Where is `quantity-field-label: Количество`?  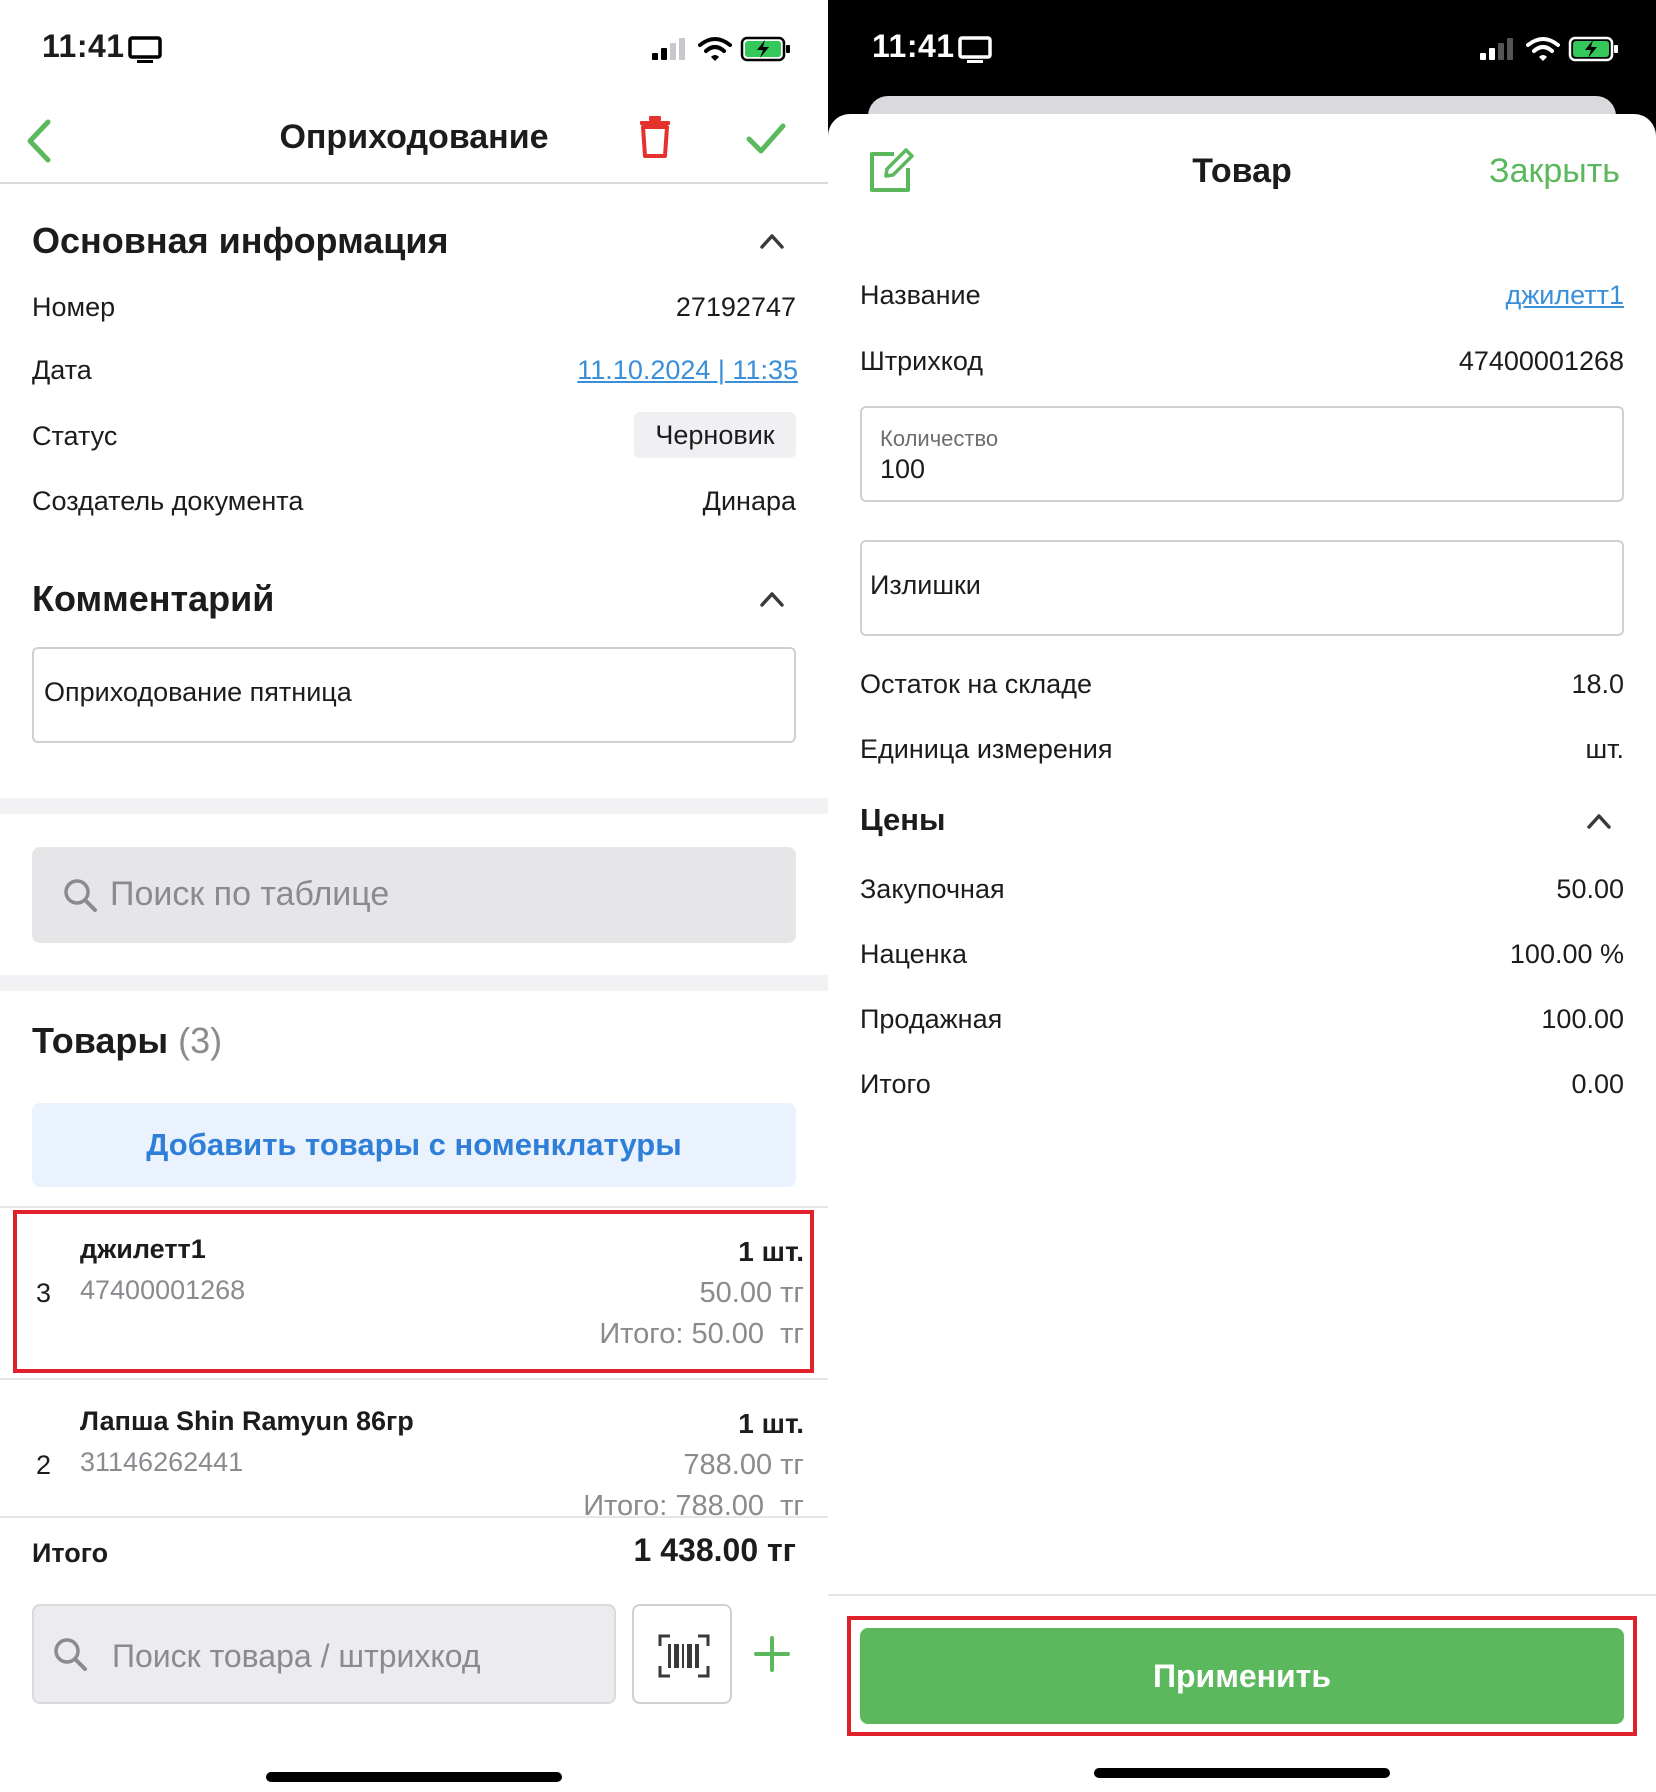
quantity-field-label: Количество is located at coordinates (939, 438).